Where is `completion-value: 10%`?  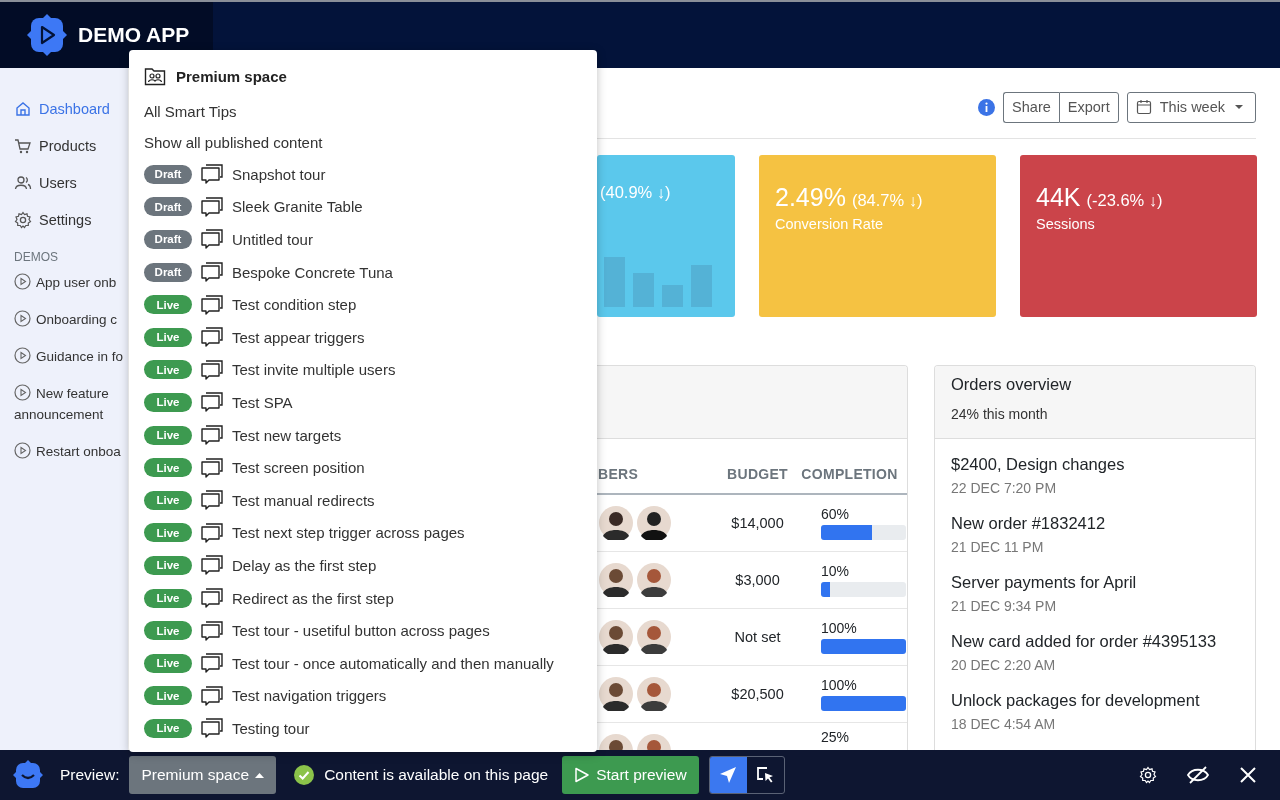 completion-value: 10% is located at coordinates (836, 570).